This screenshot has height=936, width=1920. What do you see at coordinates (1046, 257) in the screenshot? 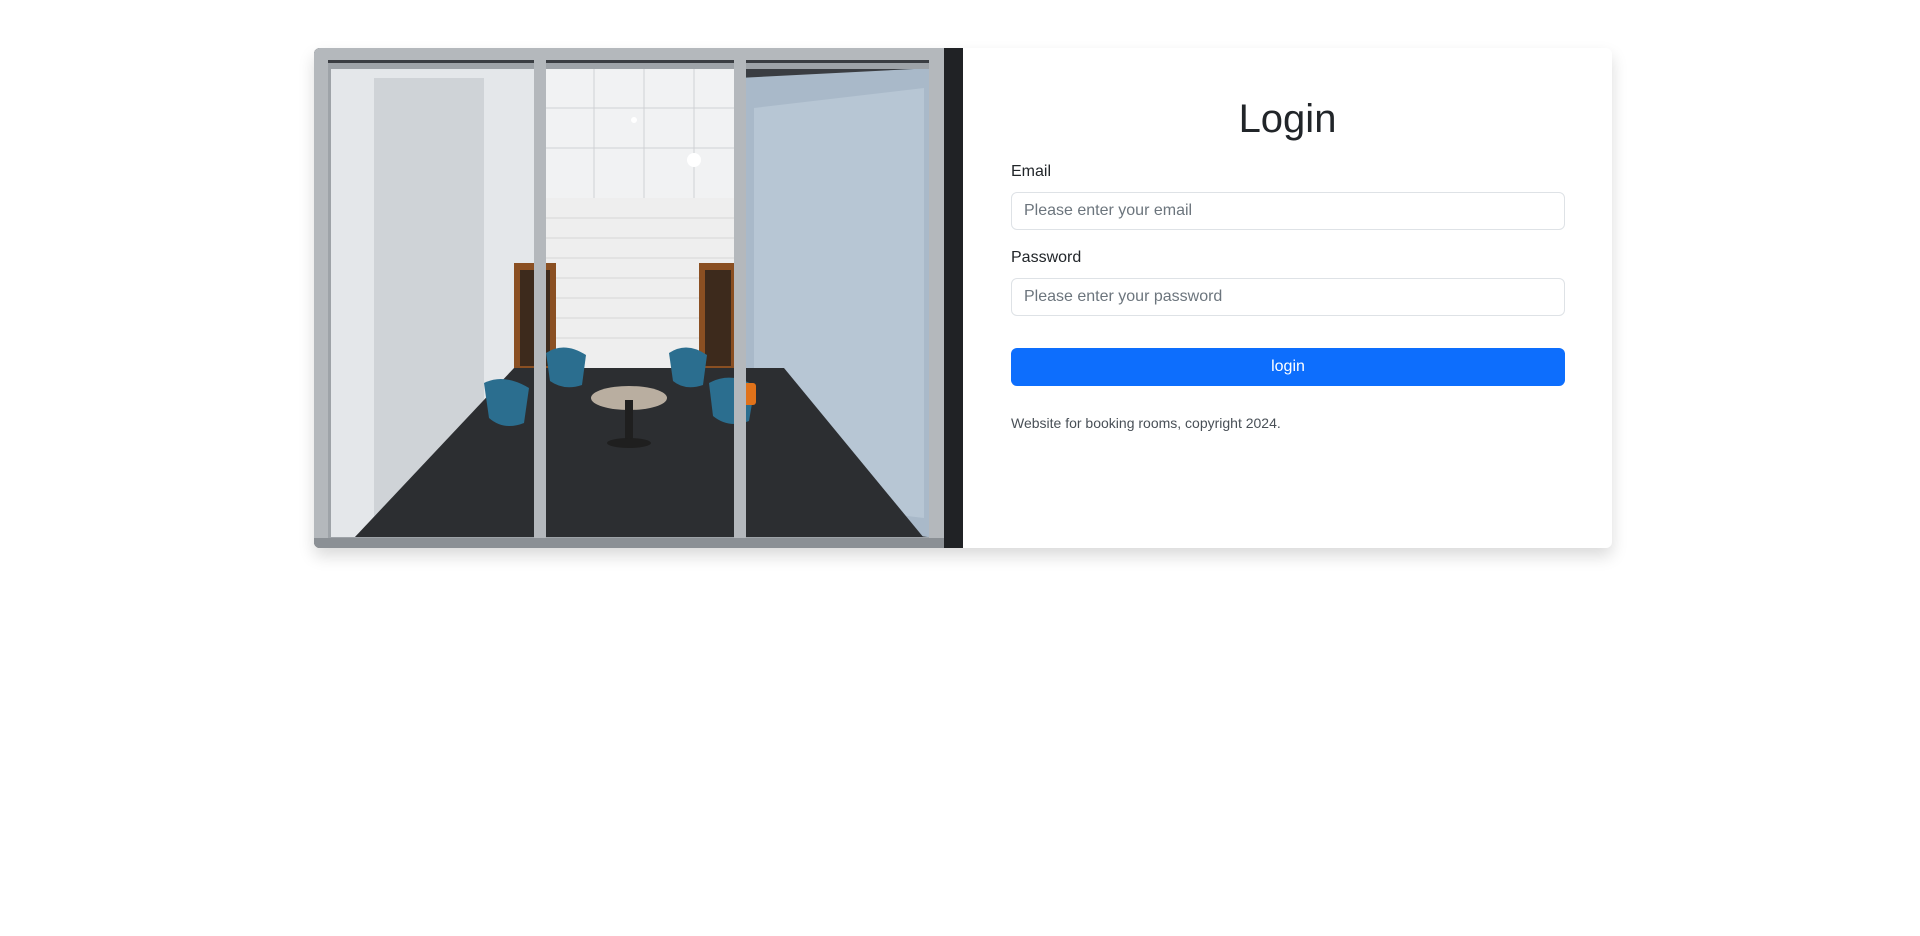
I see `password-label: Password` at bounding box center [1046, 257].